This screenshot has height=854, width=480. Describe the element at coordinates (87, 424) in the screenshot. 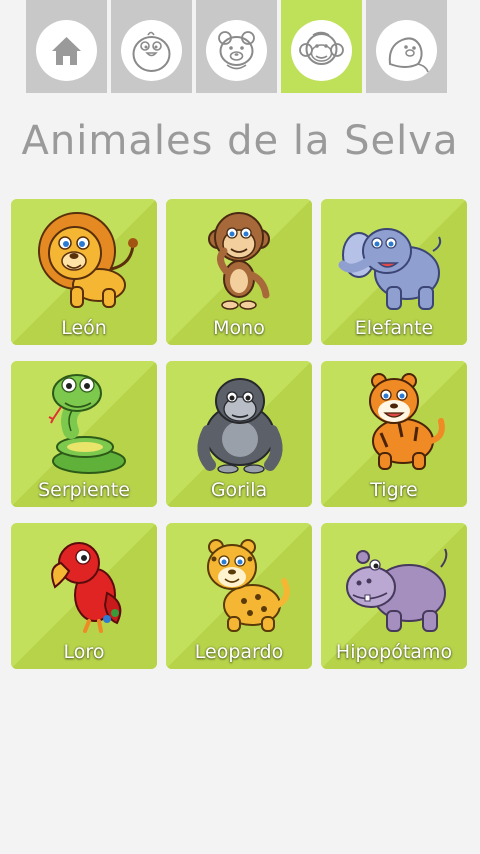

I see `snake-icon` at that location.